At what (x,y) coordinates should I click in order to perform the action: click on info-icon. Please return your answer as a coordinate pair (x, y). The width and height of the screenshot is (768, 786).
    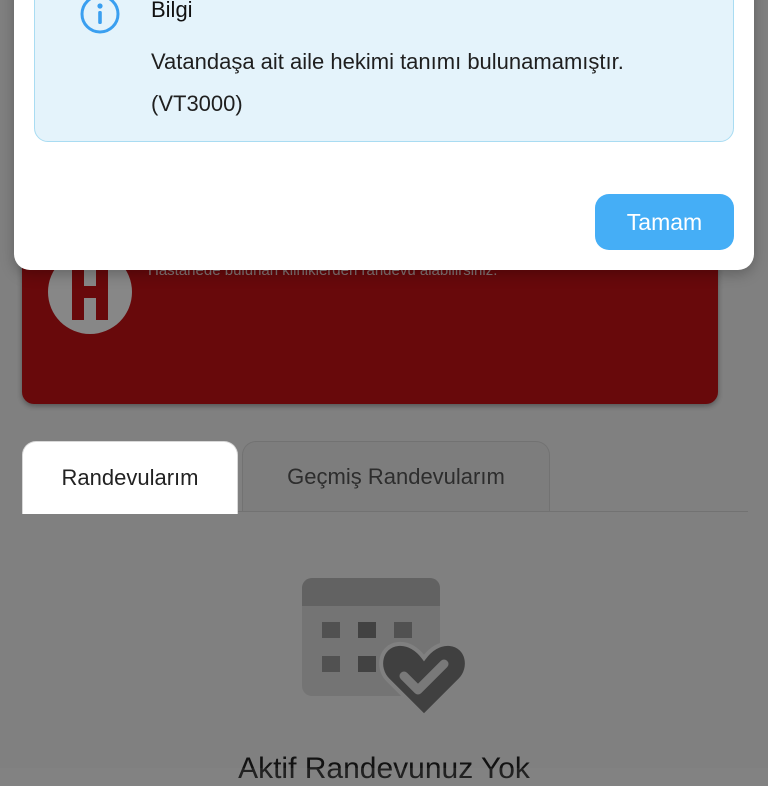
    Looking at the image, I should click on (100, 20).